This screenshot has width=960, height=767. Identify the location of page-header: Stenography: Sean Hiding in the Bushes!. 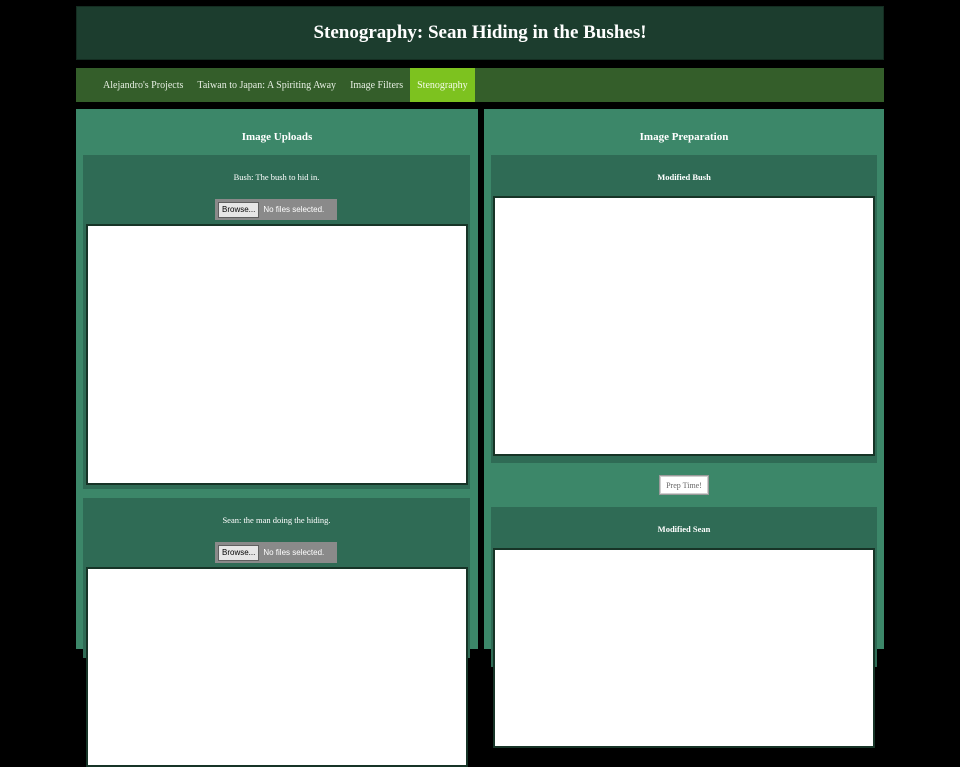
(480, 33).